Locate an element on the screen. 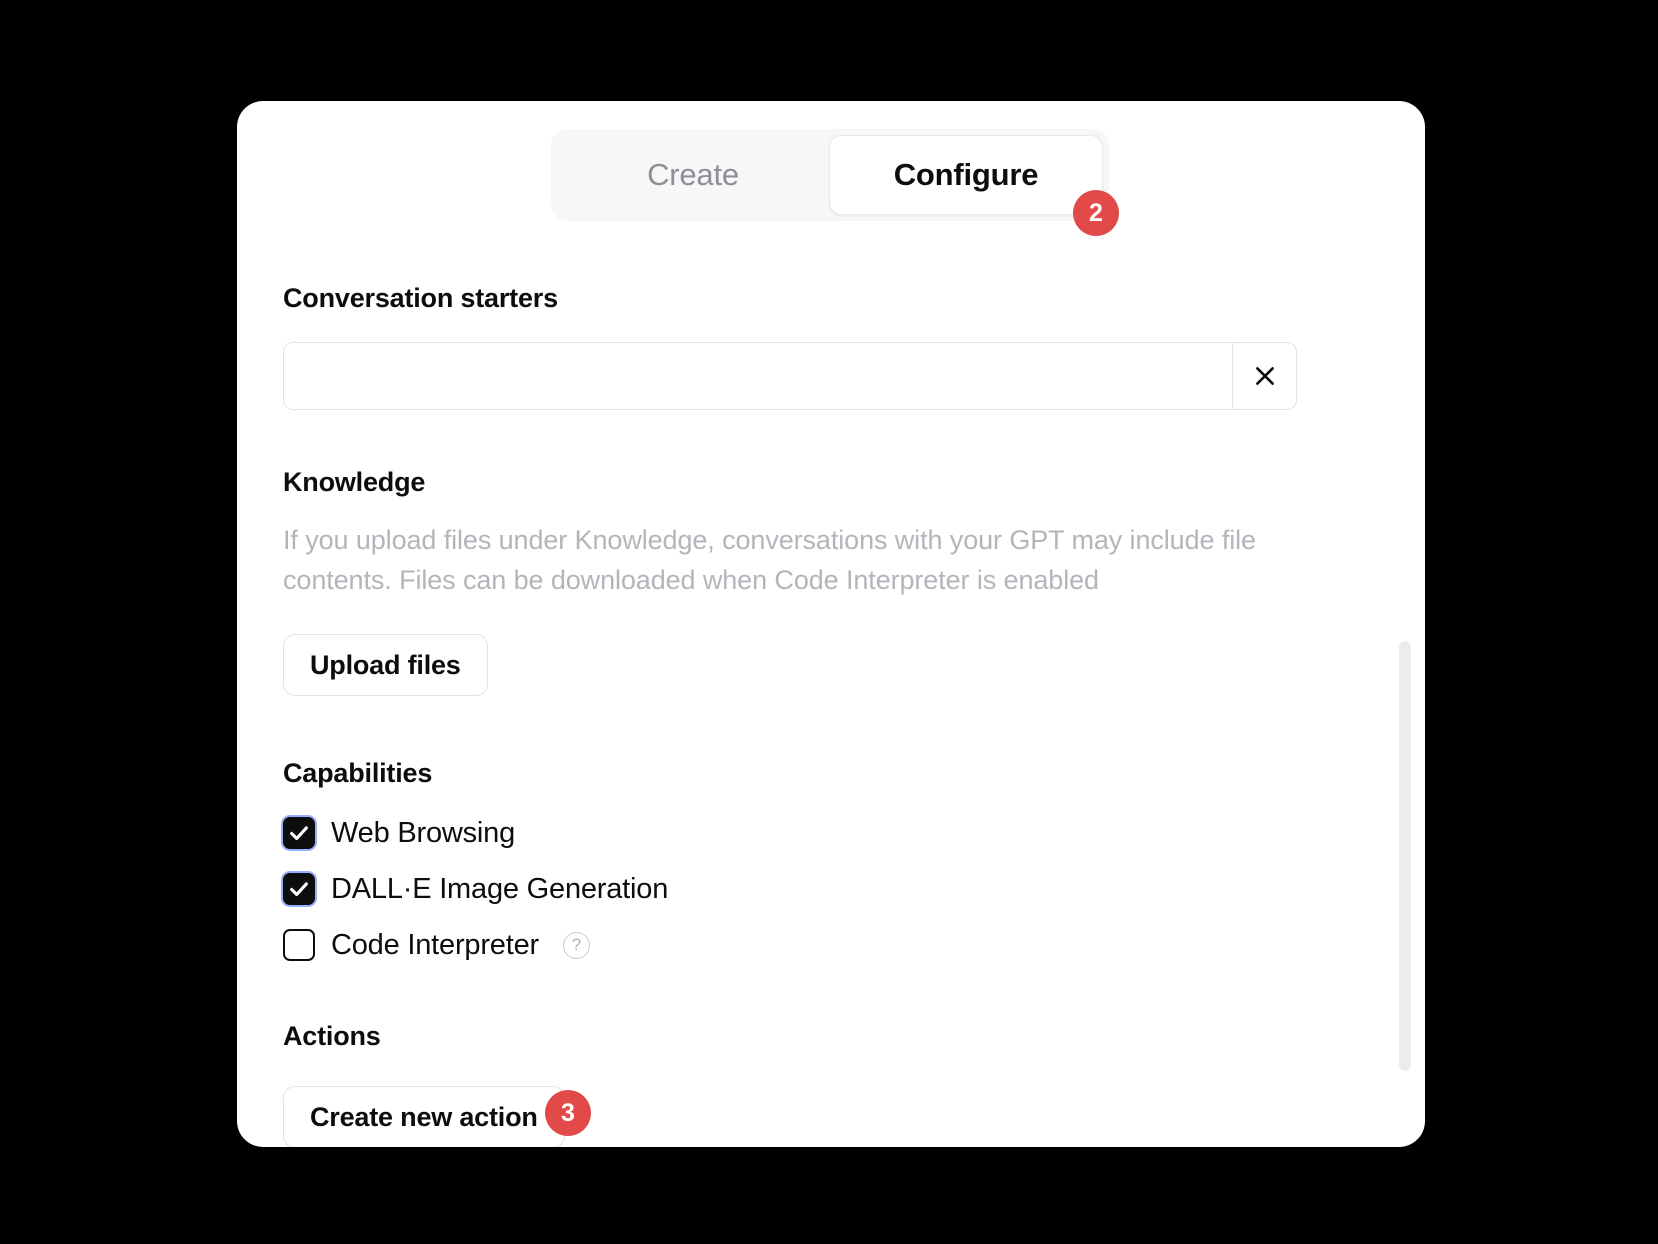  capability-label-web-browsing: Web Browsing is located at coordinates (423, 832).